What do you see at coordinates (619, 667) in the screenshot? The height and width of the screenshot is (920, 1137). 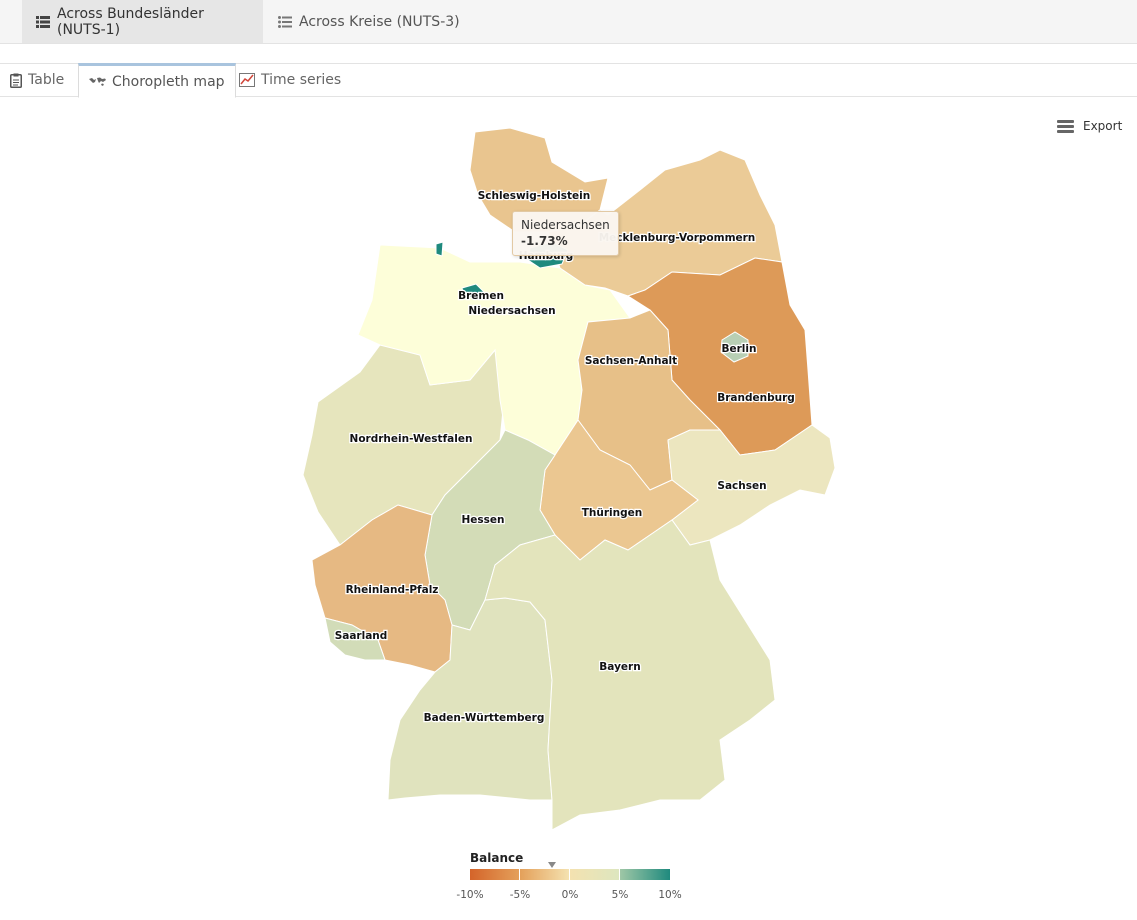 I see `label-bayern: Bayern` at bounding box center [619, 667].